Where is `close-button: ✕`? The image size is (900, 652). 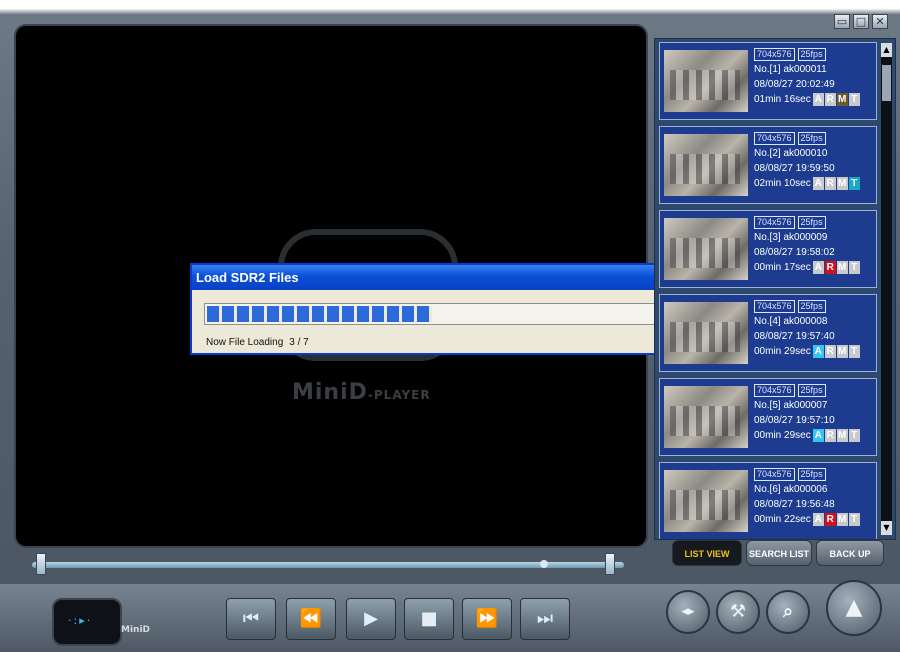 close-button: ✕ is located at coordinates (880, 21).